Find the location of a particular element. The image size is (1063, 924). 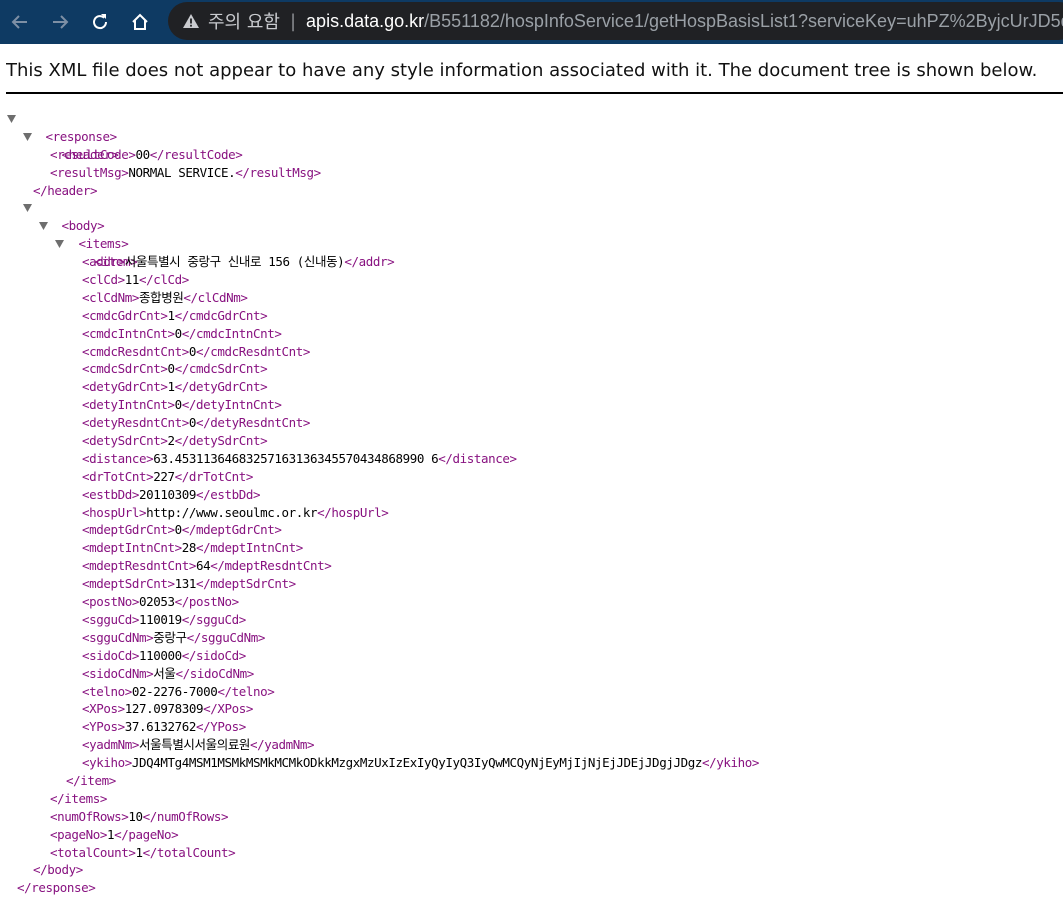

xml-close-tag: </hospUrl> is located at coordinates (353, 512).